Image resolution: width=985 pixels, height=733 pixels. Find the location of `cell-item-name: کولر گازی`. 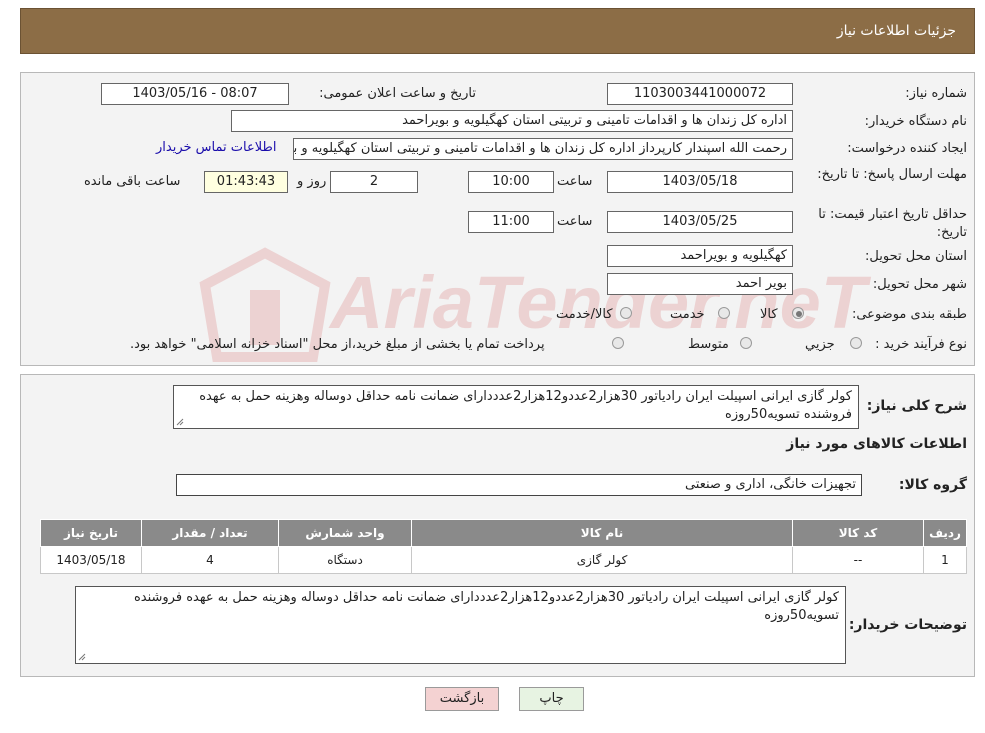

cell-item-name: کولر گازی is located at coordinates (602, 560).